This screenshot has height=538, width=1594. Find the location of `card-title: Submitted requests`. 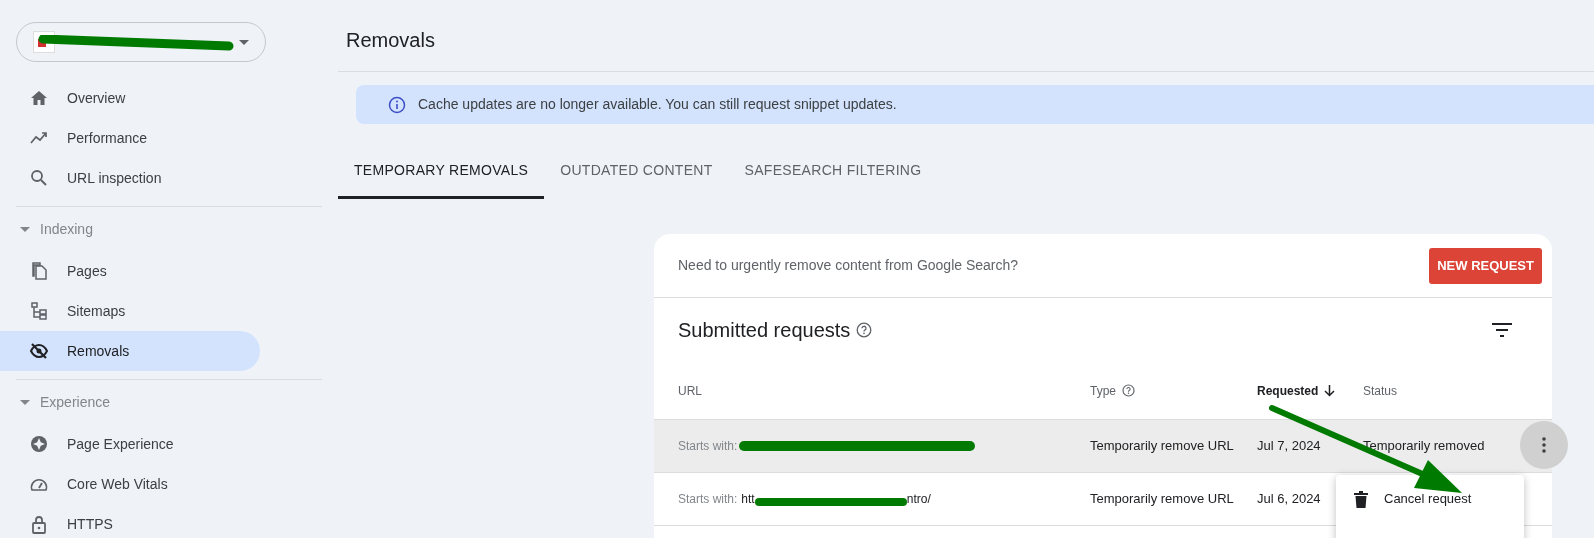

card-title: Submitted requests is located at coordinates (764, 330).